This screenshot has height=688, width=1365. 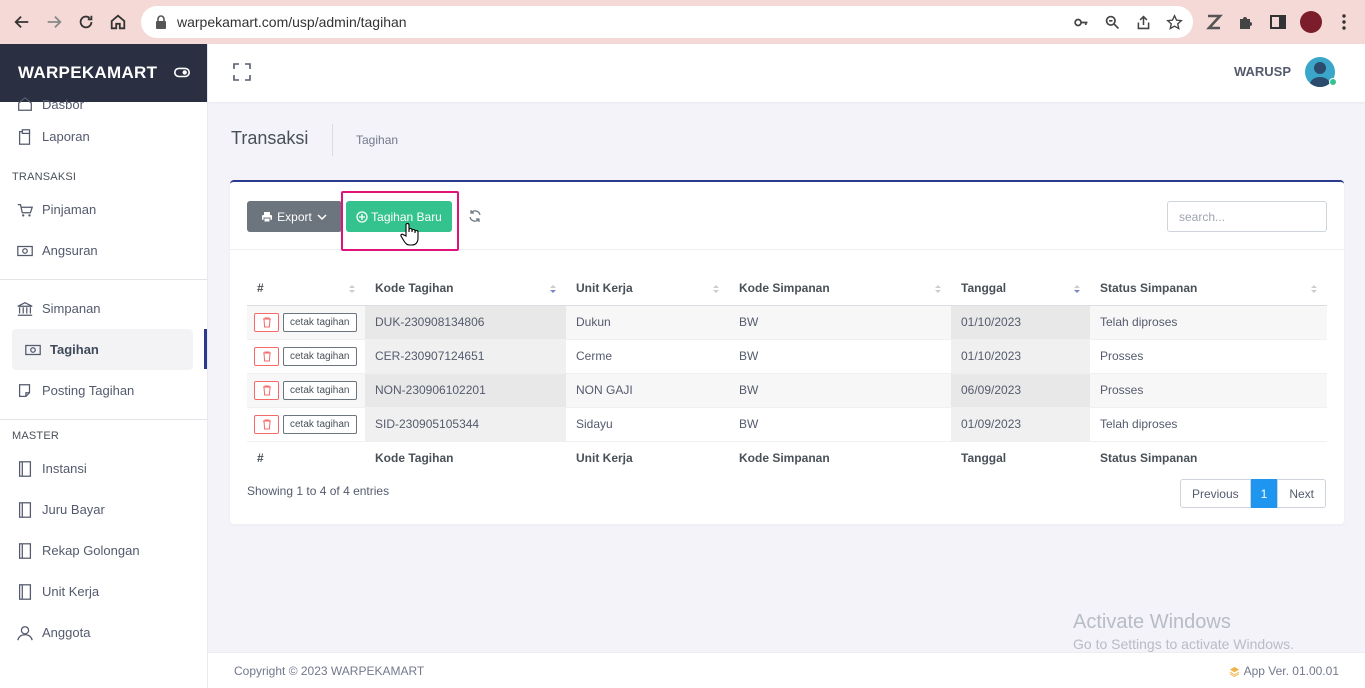 What do you see at coordinates (667, 22) in the screenshot?
I see `address-bar: warpekamart.com/usp/admin/tagihan` at bounding box center [667, 22].